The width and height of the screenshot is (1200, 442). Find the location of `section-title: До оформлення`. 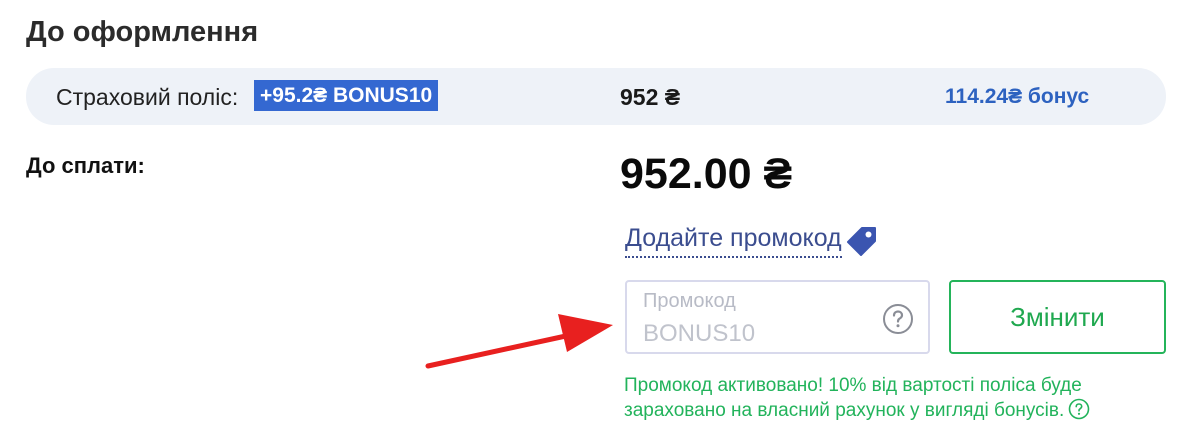

section-title: До оформлення is located at coordinates (142, 32).